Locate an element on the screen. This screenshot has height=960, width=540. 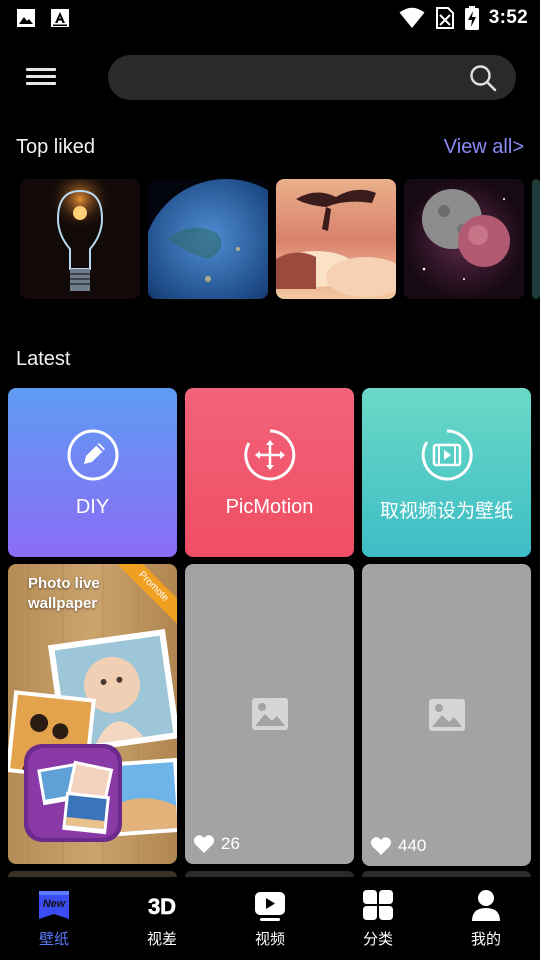
diy-label: DIY is located at coordinates (92, 507).